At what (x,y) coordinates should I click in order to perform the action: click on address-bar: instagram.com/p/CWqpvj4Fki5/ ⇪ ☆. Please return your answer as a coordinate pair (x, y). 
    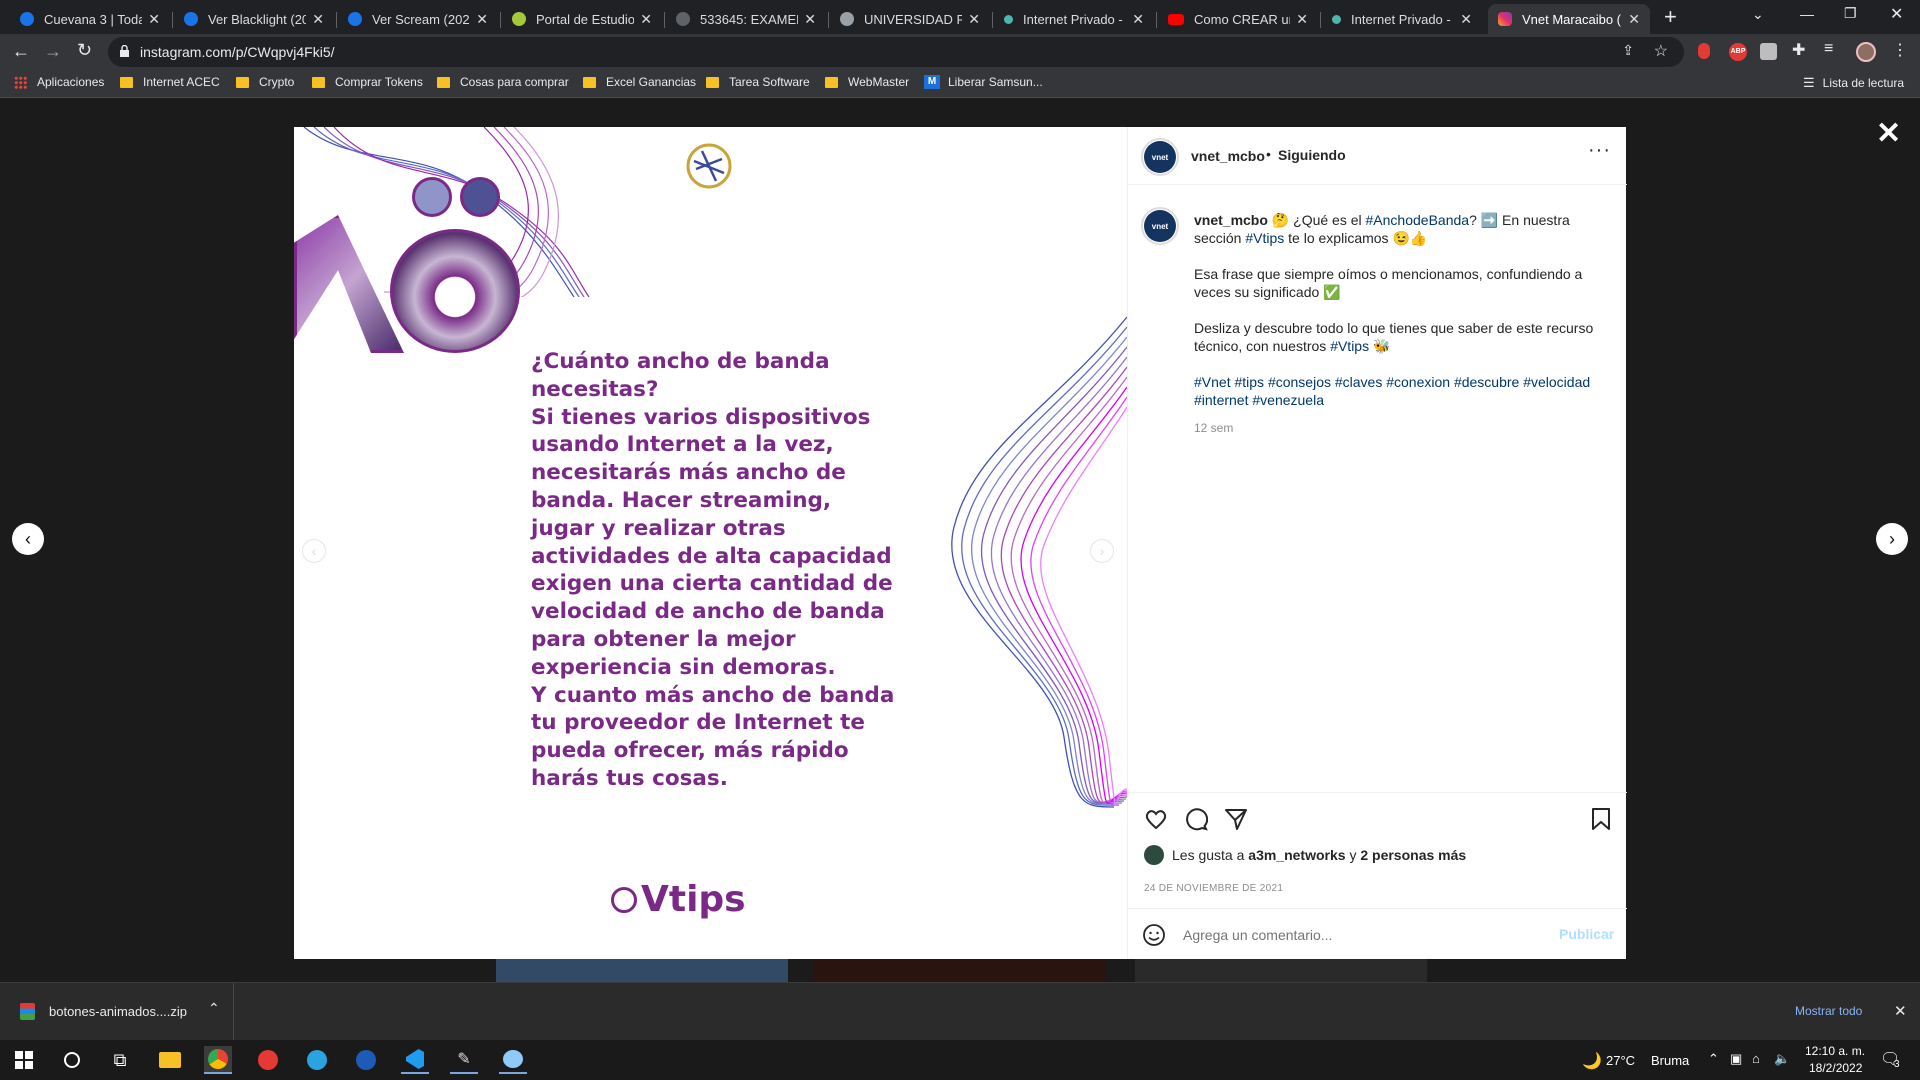
    Looking at the image, I should click on (896, 52).